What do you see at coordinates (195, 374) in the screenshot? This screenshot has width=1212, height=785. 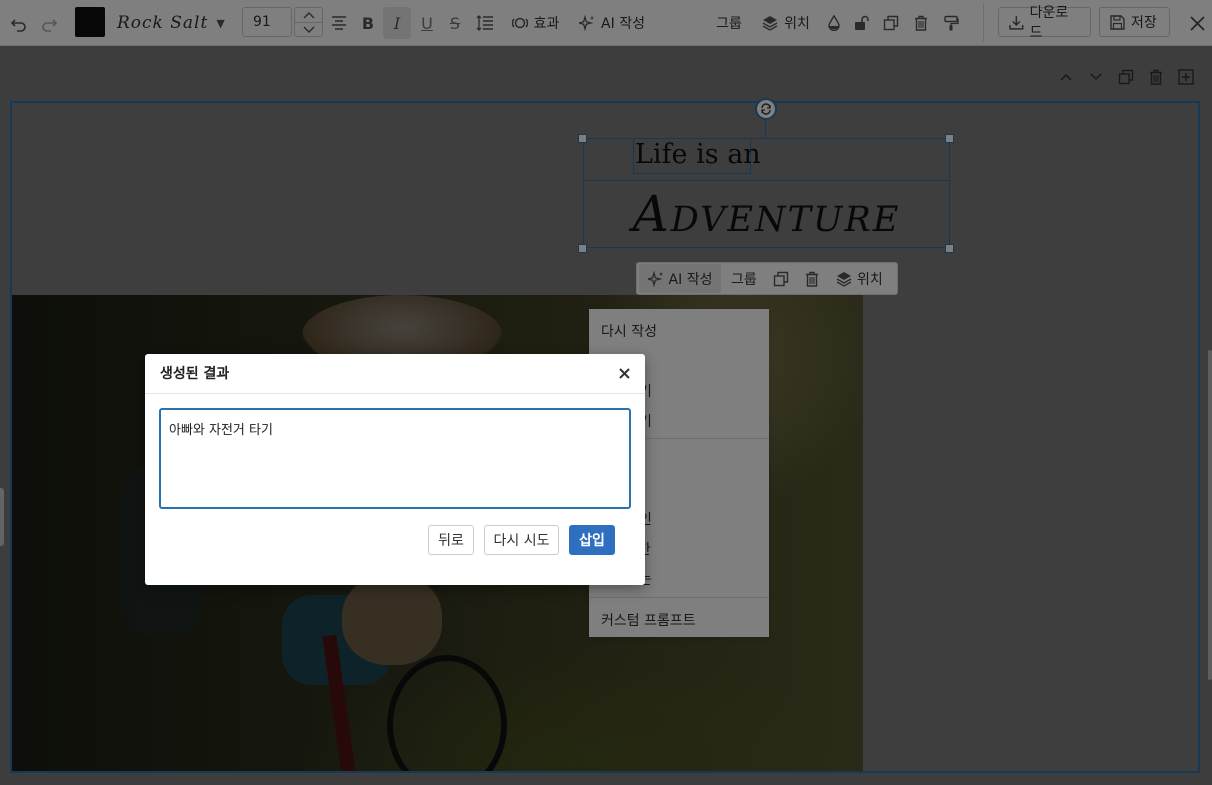 I see `dialog-title: 생성된 결과` at bounding box center [195, 374].